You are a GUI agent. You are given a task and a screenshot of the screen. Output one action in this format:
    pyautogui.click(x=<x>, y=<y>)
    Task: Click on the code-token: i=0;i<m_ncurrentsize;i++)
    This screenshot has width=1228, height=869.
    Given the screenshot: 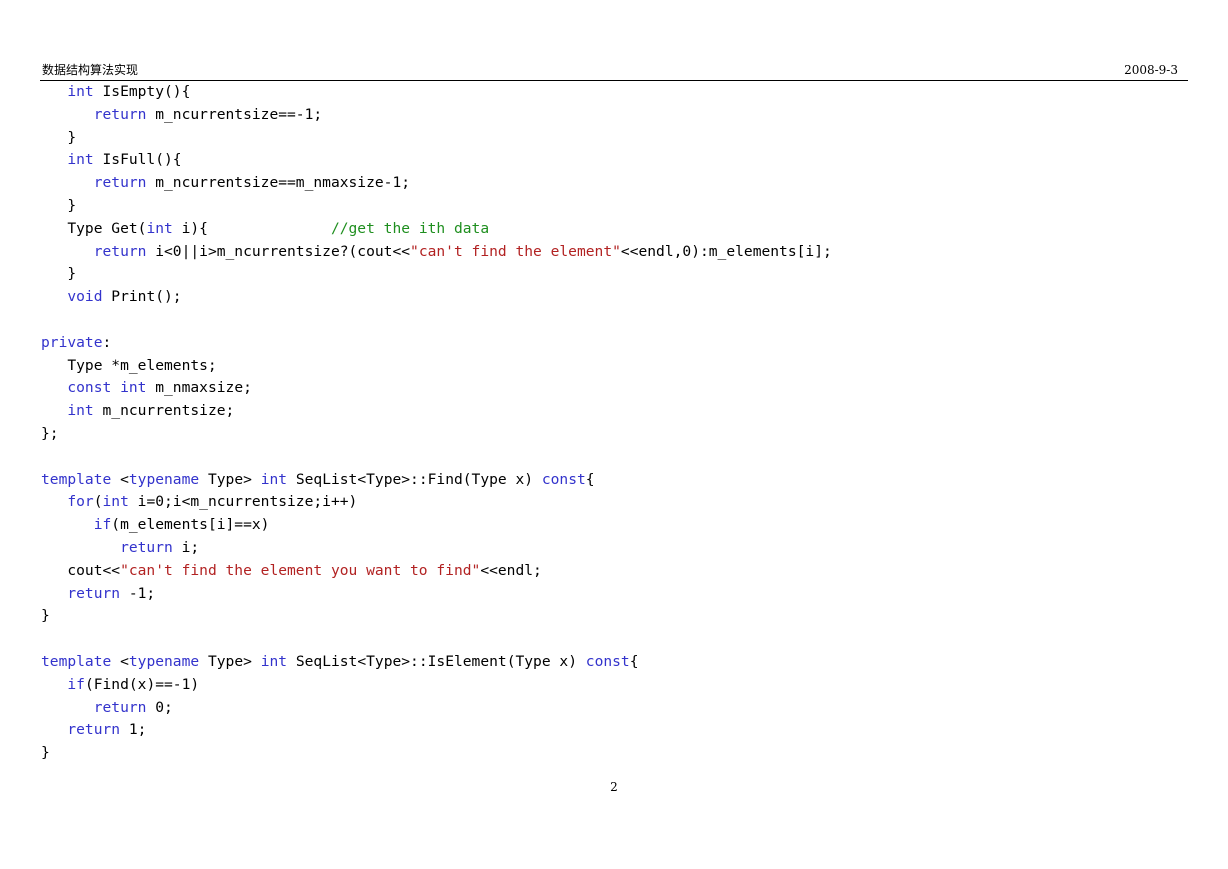 What is the action you would take?
    pyautogui.click(x=243, y=502)
    